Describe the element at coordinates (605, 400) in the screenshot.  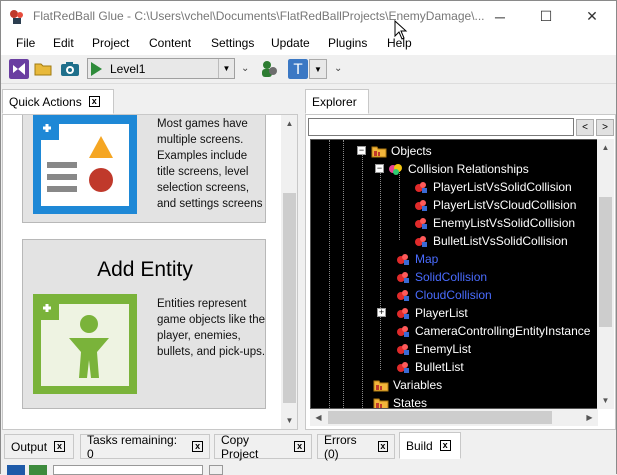
I see `tree-scroll-down-icon: ▼` at that location.